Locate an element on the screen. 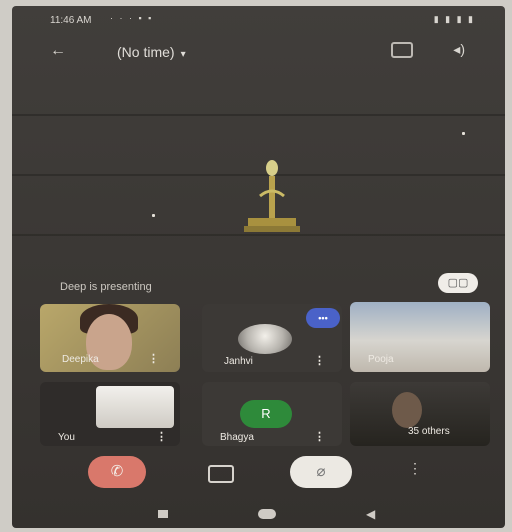 The image size is (512, 532). phone-icon: ✆ is located at coordinates (117, 471).